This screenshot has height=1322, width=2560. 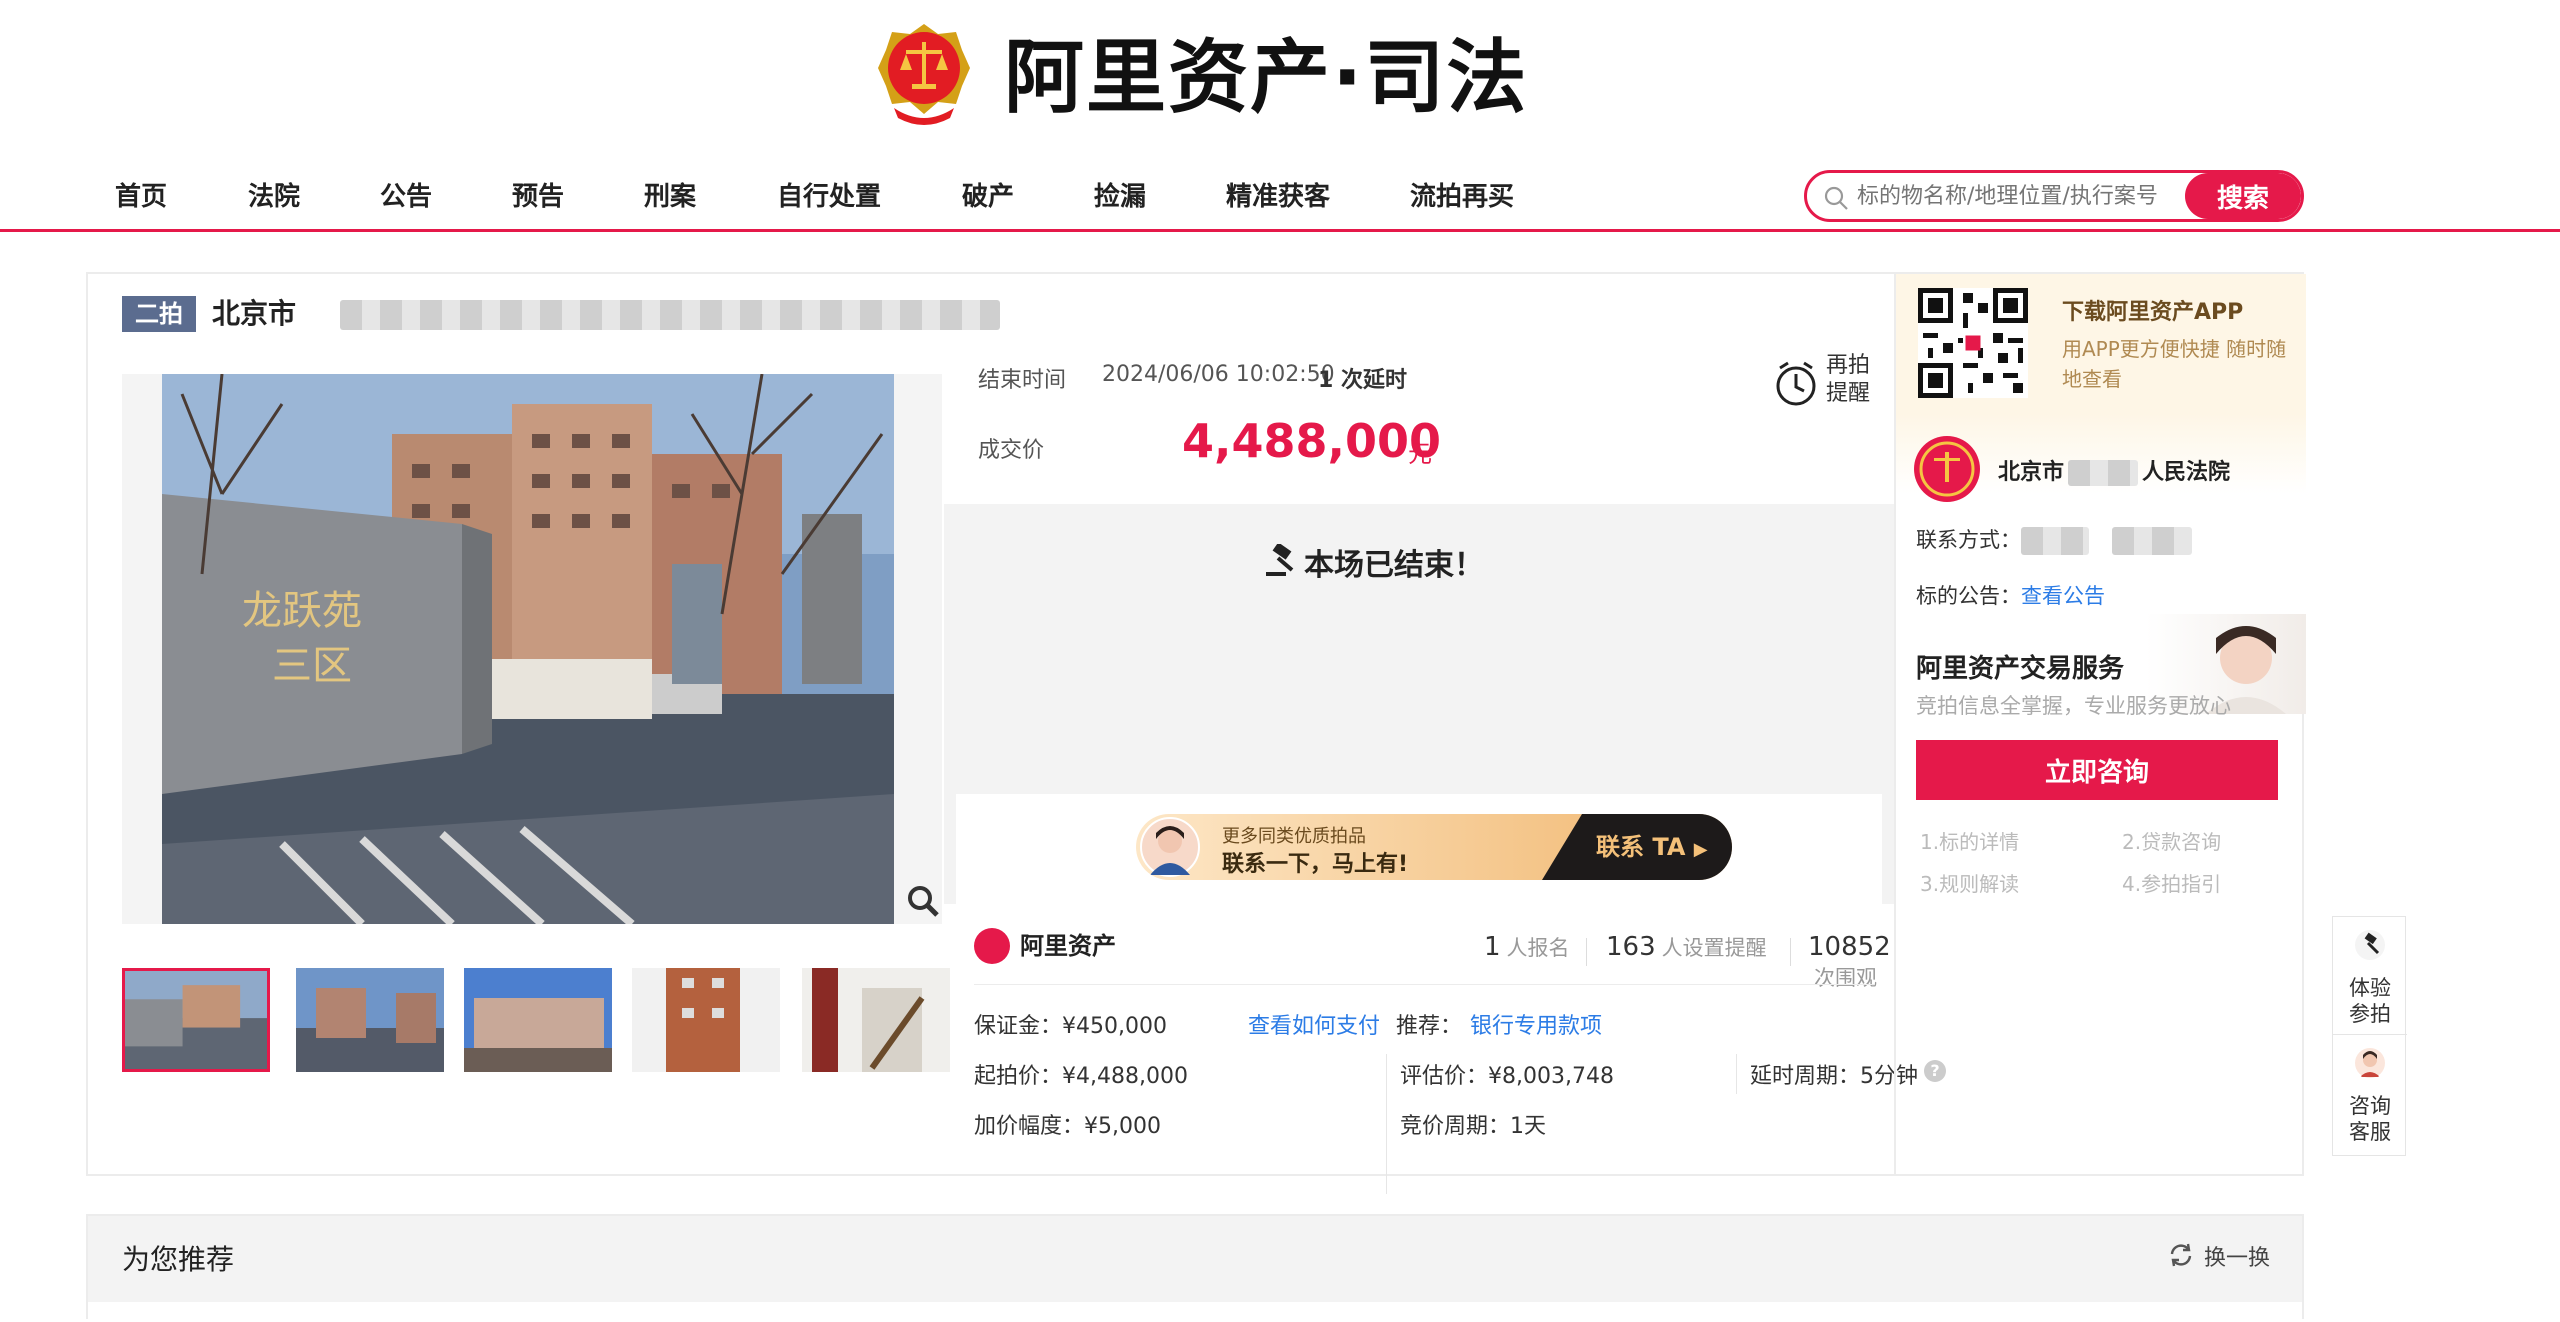 What do you see at coordinates (302, 611) in the screenshot?
I see `svg-text: 龙跃苑` at bounding box center [302, 611].